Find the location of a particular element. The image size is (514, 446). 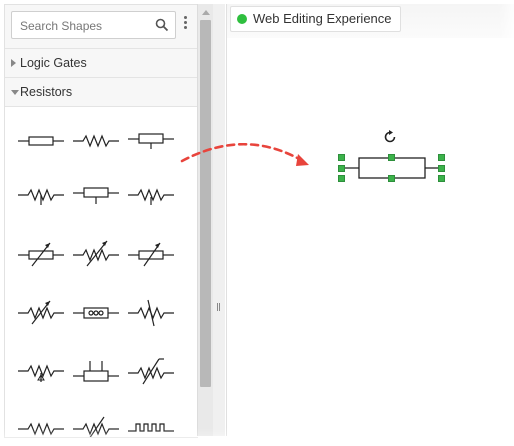

kebab-menu-icon is located at coordinates (185, 25).